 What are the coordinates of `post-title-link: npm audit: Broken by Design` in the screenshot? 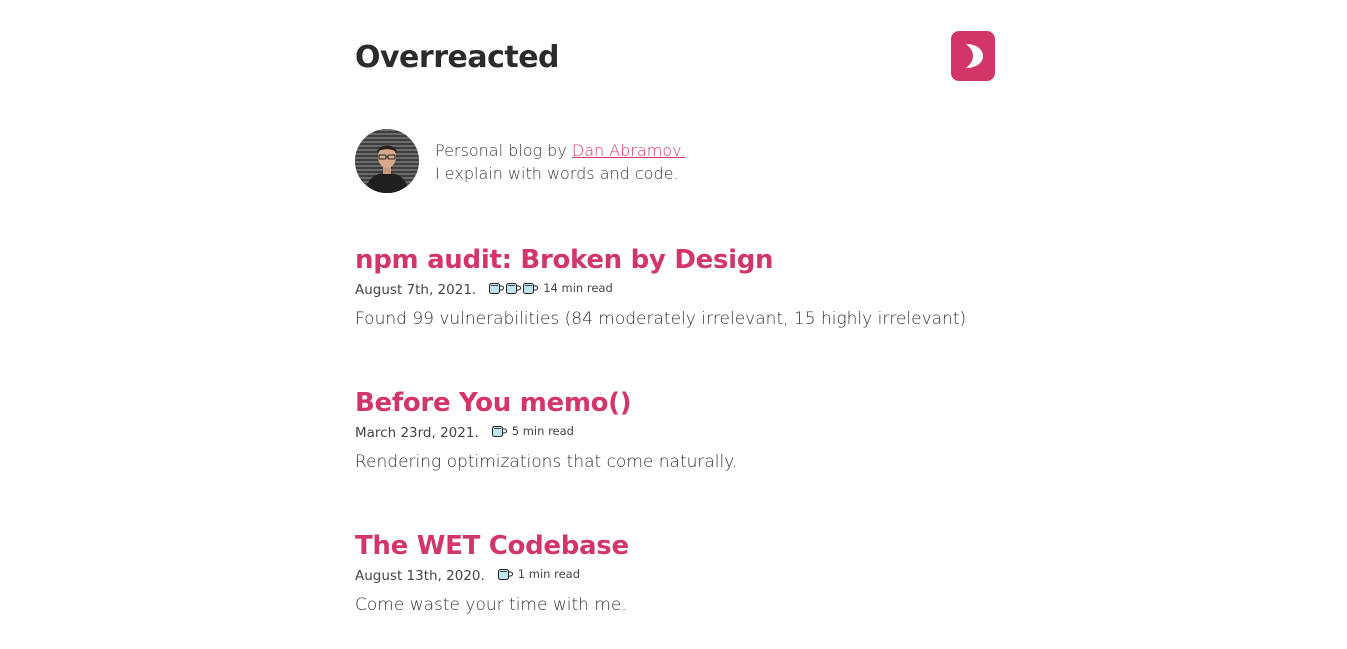 It's located at (564, 260).